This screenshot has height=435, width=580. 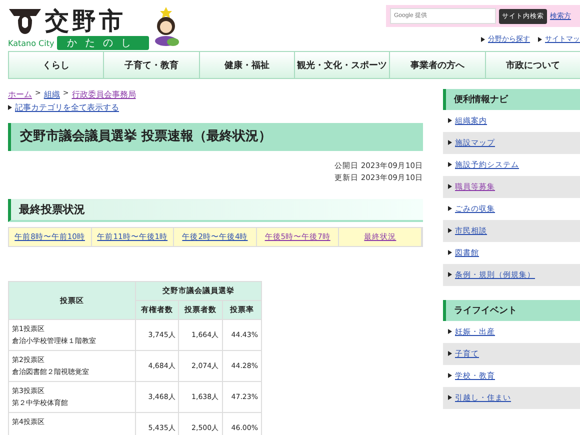 What do you see at coordinates (166, 26) in the screenshot?
I see `mascot-drawing` at bounding box center [166, 26].